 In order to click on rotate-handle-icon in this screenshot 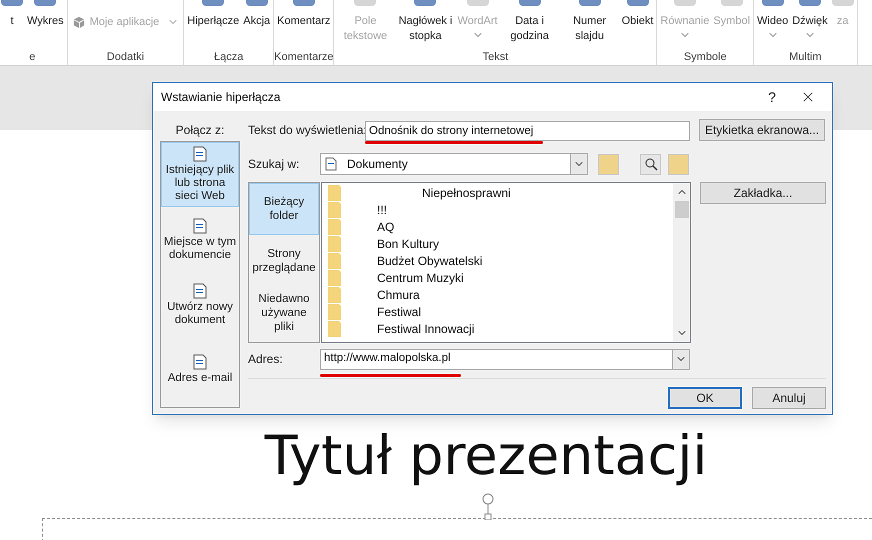, I will do `click(488, 506)`.